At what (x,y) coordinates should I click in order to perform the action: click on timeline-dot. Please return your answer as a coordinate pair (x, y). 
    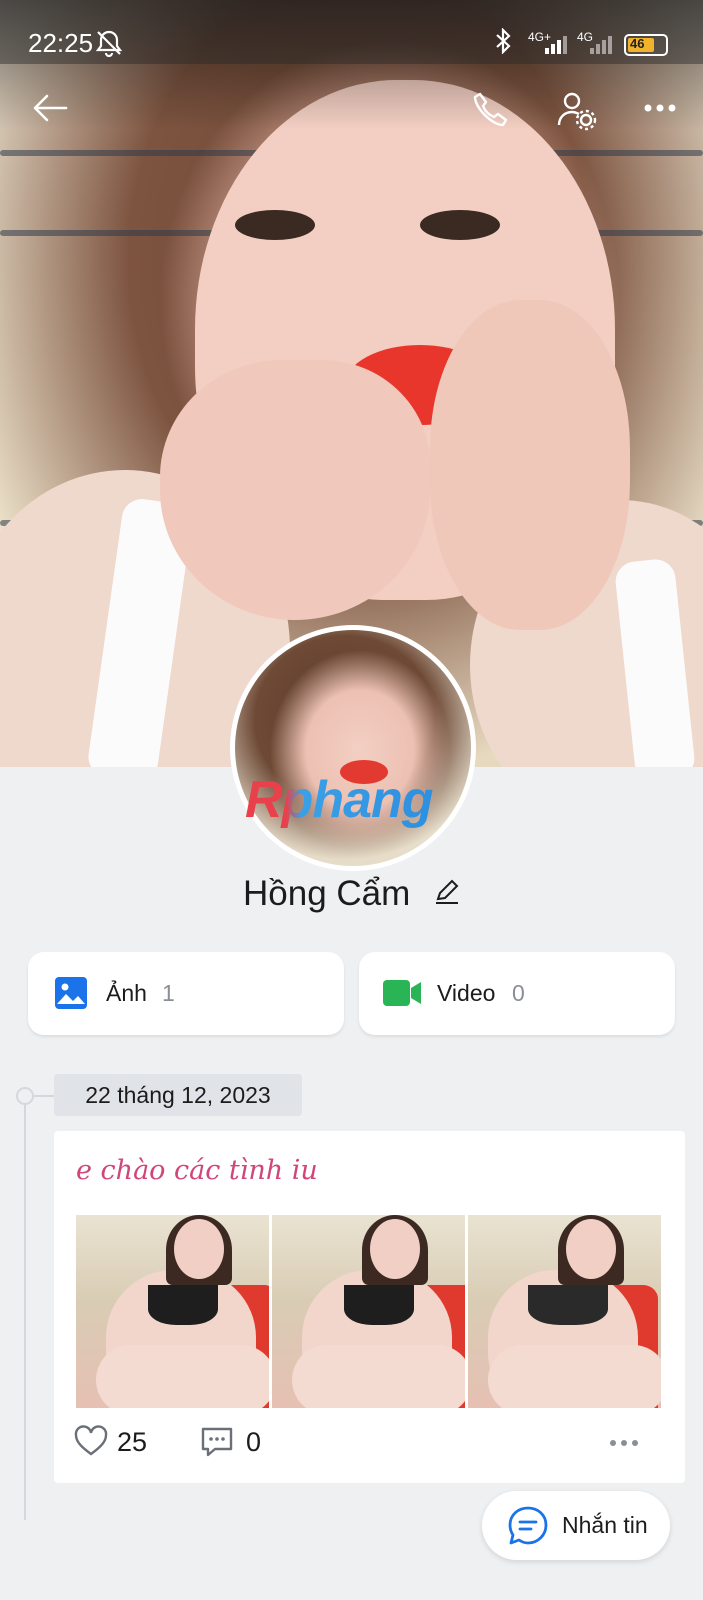
    Looking at the image, I should click on (25, 1096).